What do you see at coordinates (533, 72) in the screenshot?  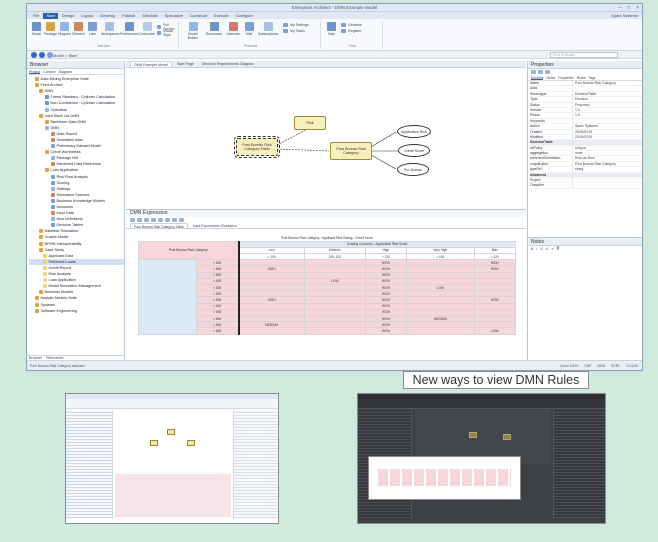 I see `sort-icon` at bounding box center [533, 72].